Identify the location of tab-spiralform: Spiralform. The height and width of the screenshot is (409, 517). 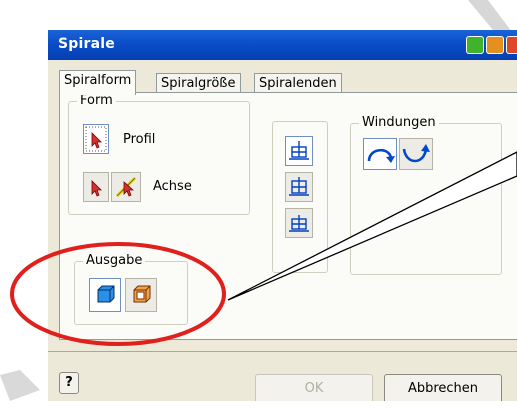
(98, 82).